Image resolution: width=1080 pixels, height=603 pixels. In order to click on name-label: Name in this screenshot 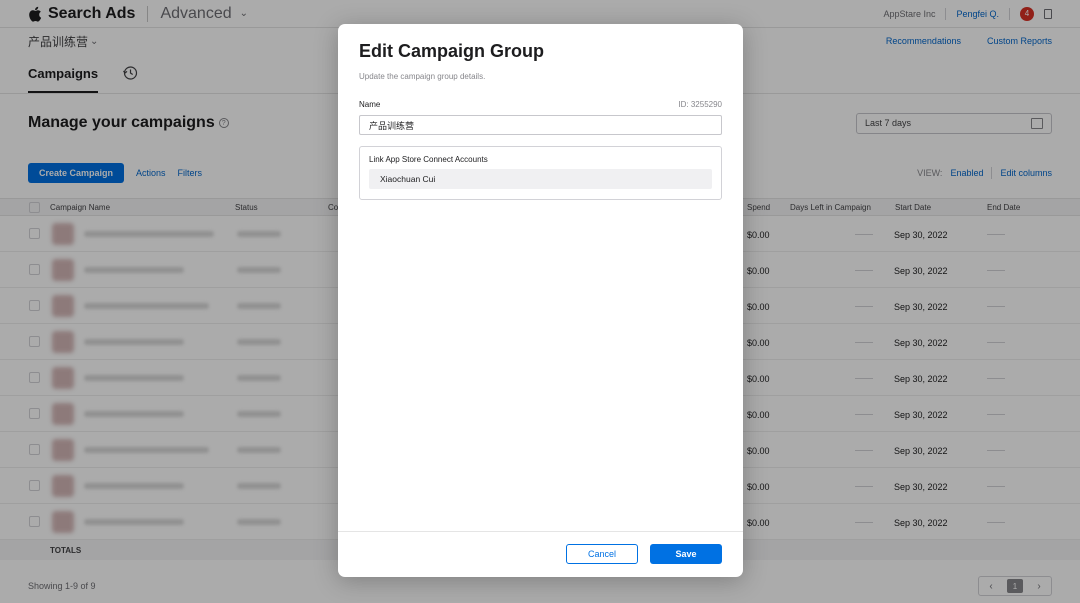, I will do `click(370, 104)`.